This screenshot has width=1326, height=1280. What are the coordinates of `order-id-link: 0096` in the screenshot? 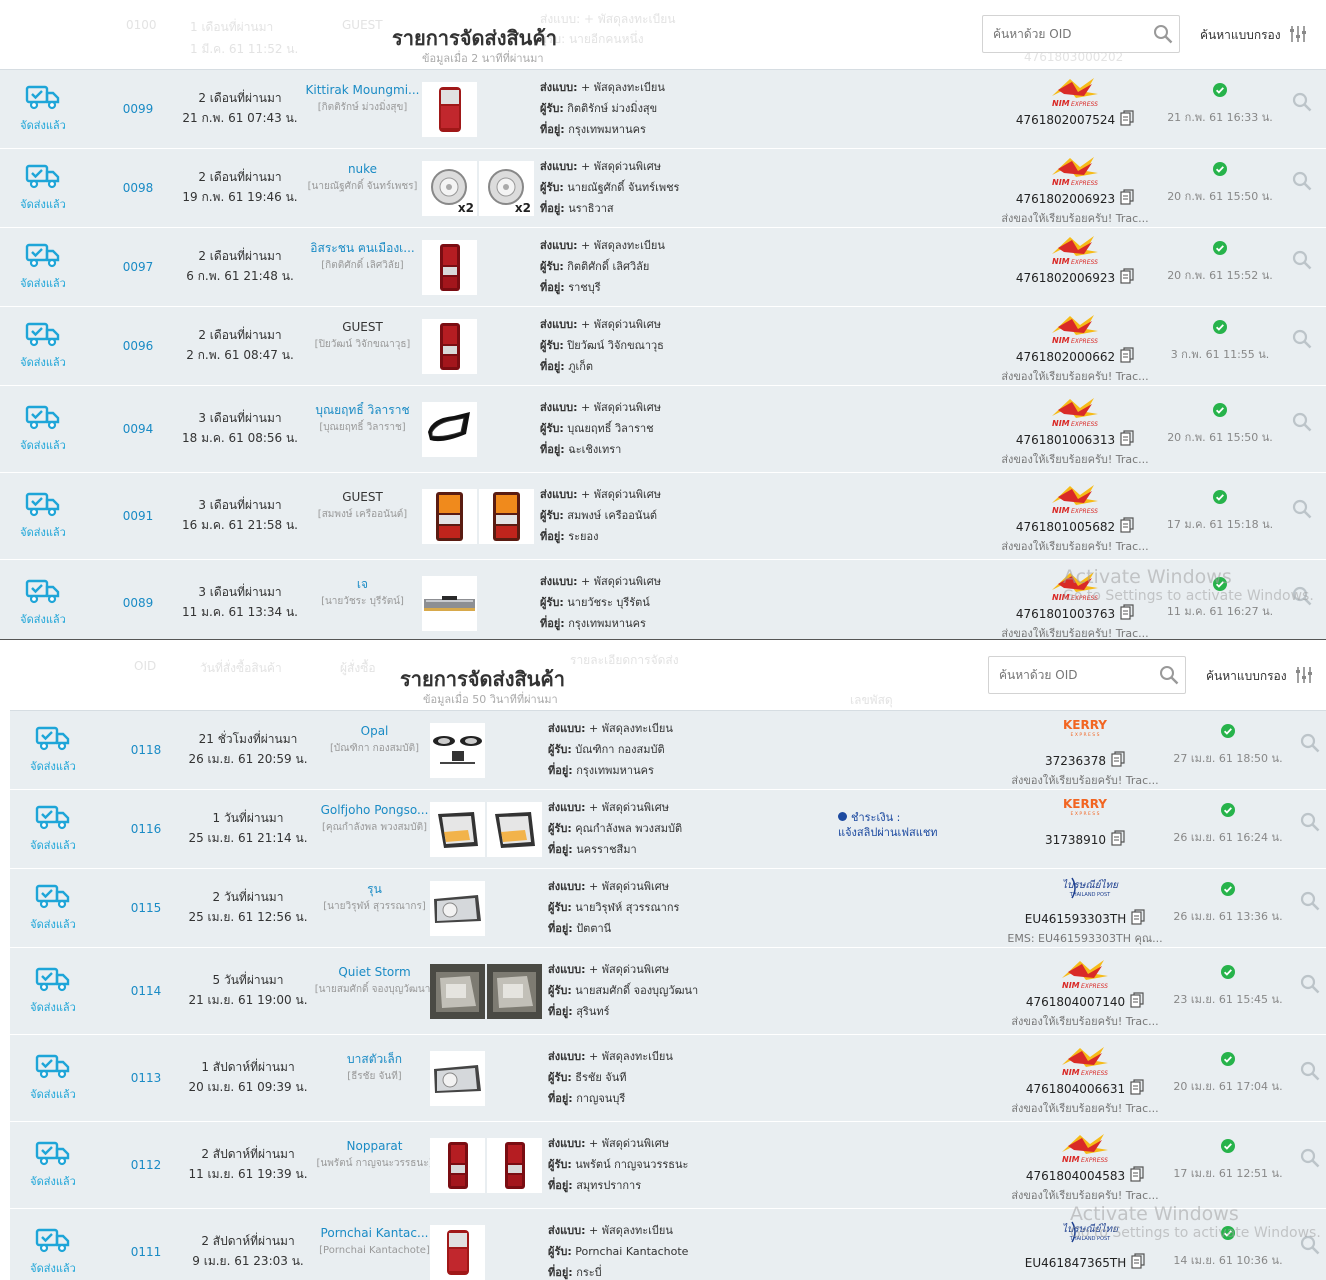 It's located at (138, 346).